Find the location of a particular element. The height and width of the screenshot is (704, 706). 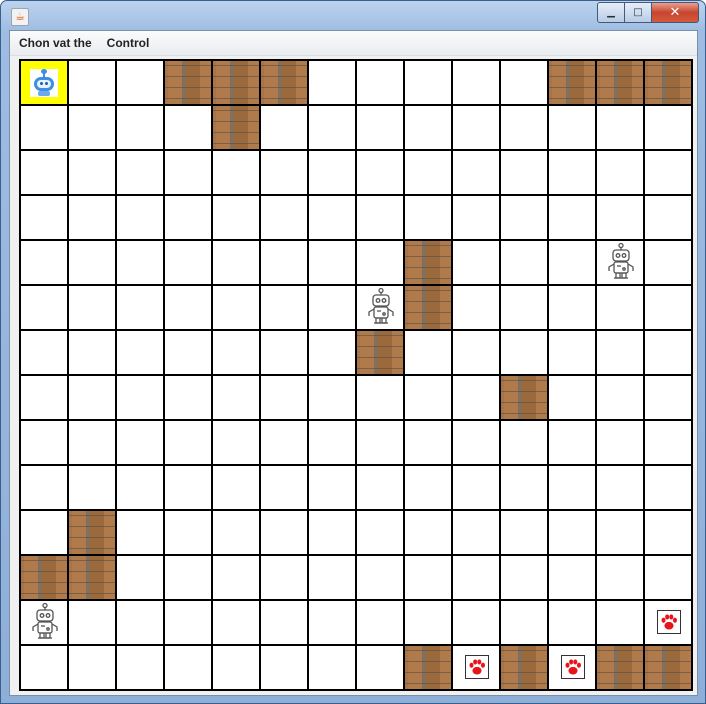

minimize-button: ▁ is located at coordinates (611, 12).